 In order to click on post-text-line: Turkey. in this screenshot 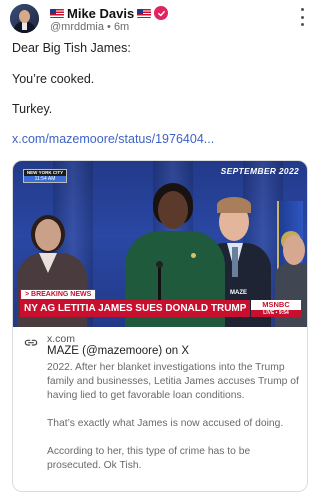, I will do `click(32, 109)`.